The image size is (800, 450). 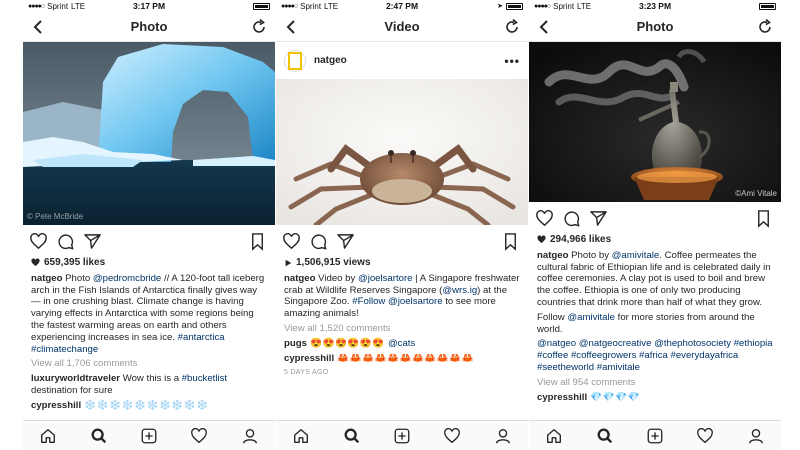 I want to click on page-title: Video, so click(x=402, y=26).